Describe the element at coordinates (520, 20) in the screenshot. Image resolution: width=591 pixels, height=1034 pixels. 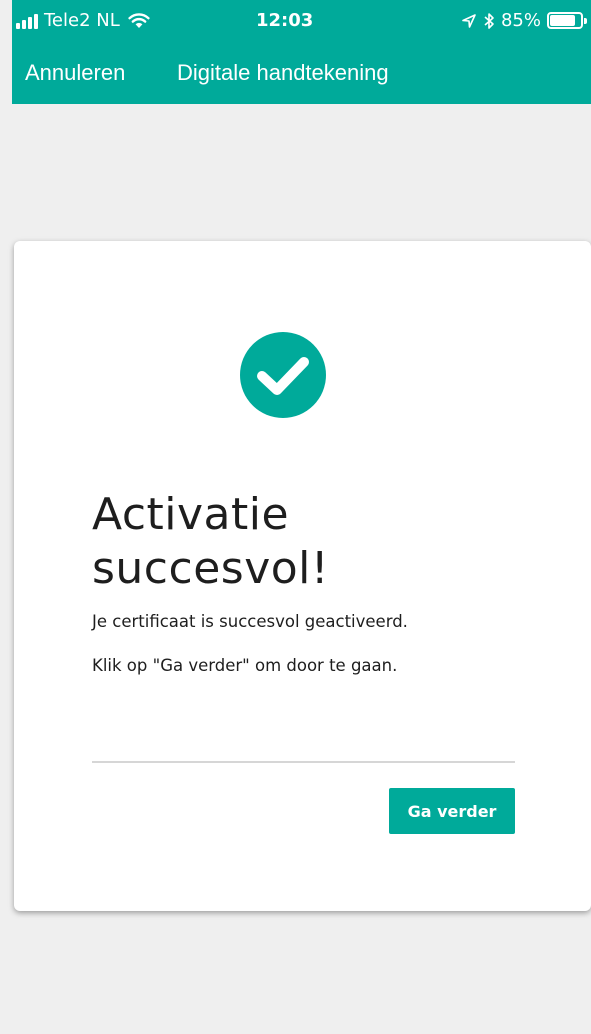
I see `battery-percent: 85%` at that location.